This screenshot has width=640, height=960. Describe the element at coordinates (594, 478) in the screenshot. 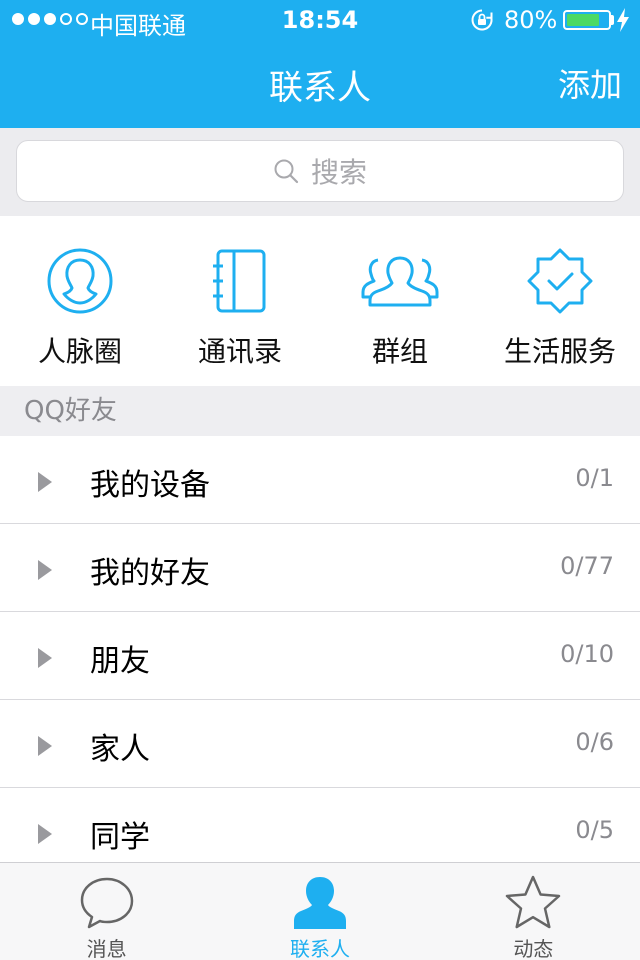

I see `group-count: 0/1` at that location.